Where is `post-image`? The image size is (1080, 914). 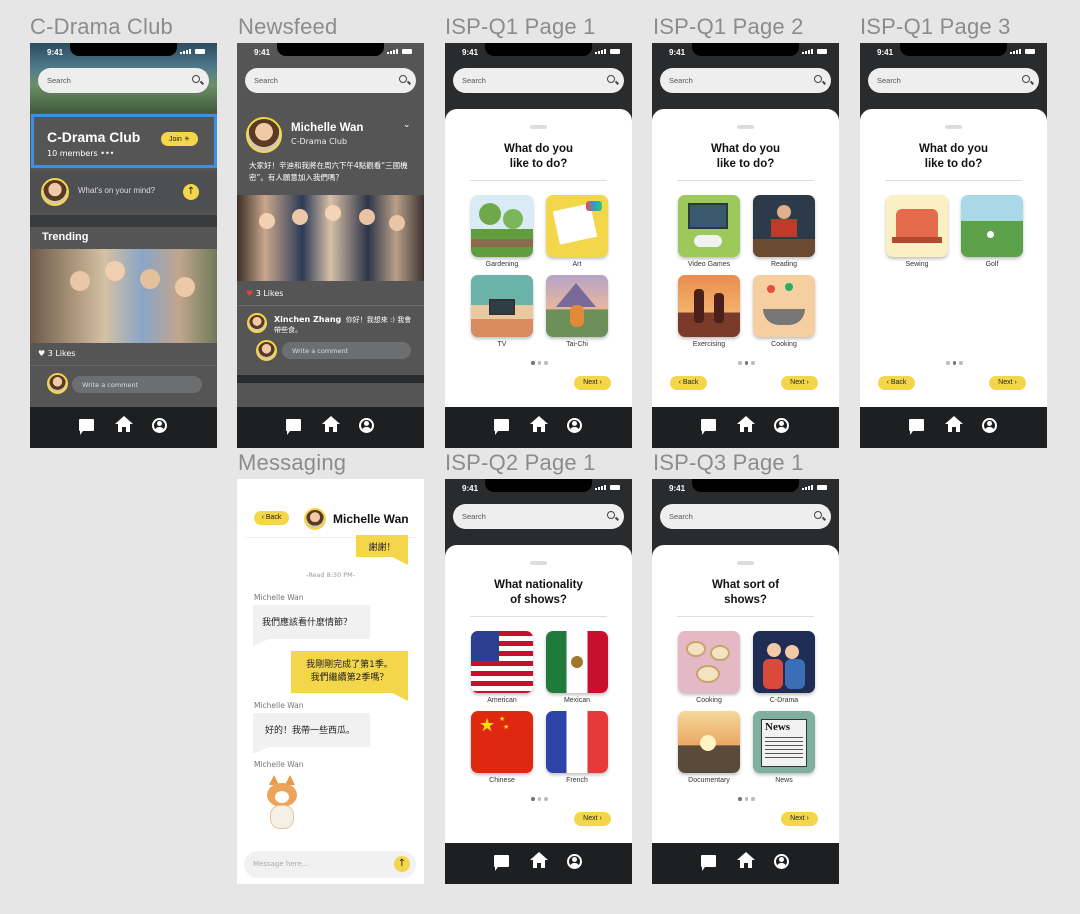 post-image is located at coordinates (330, 238).